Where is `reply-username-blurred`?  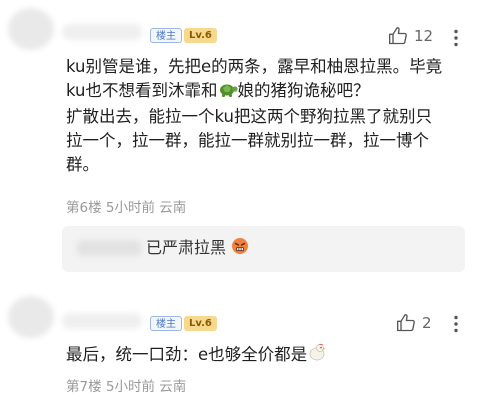 reply-username-blurred is located at coordinates (109, 248).